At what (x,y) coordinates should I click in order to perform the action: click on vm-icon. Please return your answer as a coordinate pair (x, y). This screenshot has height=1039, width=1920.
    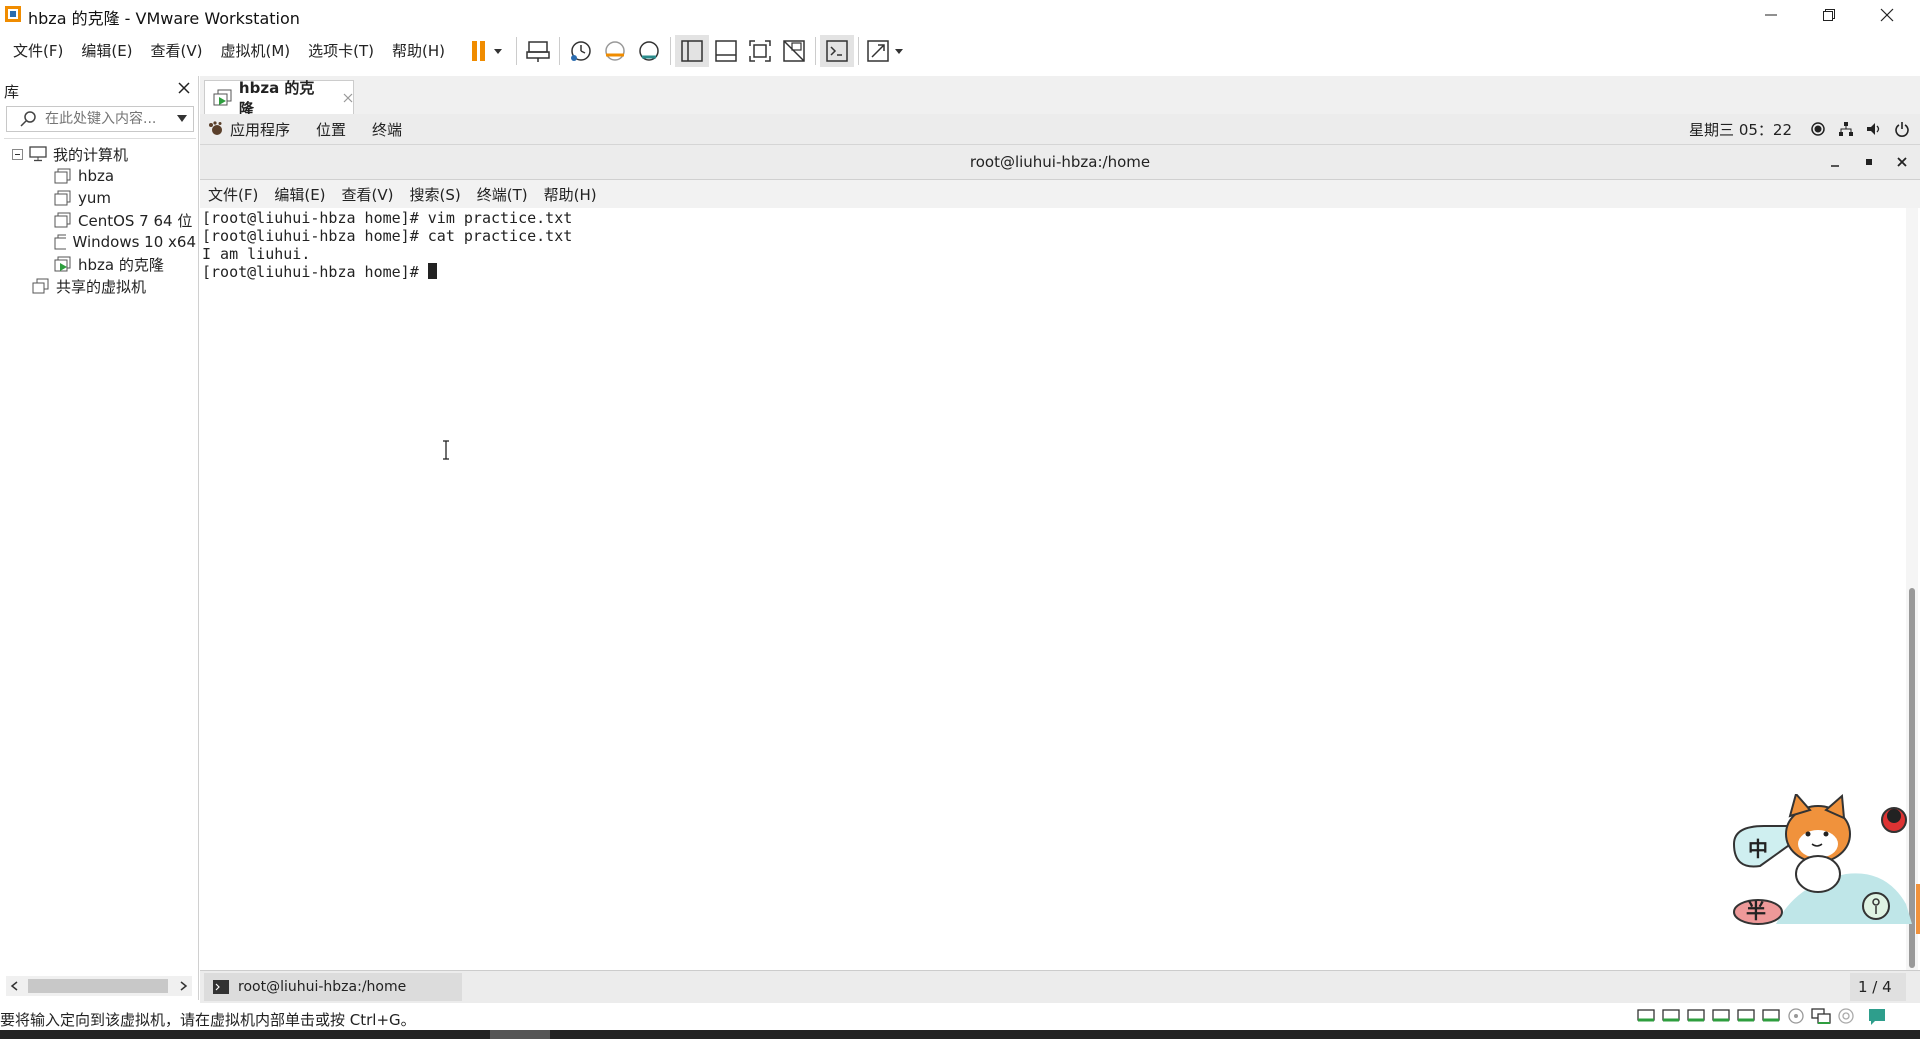
    Looking at the image, I should click on (60, 242).